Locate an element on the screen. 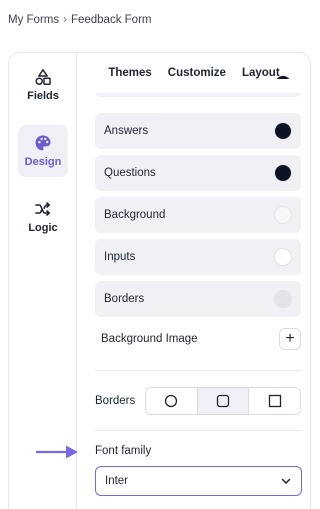 The height and width of the screenshot is (509, 320). font-family-value: Inter is located at coordinates (117, 481).